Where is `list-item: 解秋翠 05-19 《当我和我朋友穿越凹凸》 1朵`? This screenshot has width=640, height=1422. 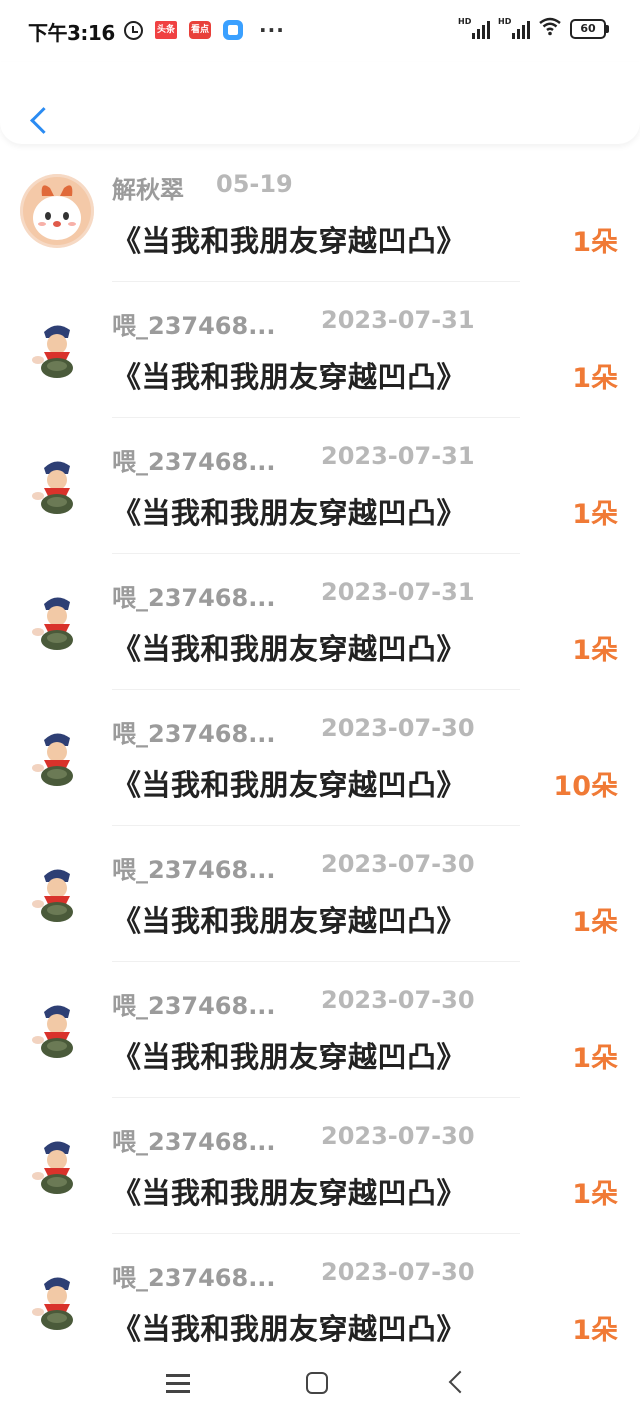 list-item: 解秋翠 05-19 《当我和我朋友穿越凹凸》 1朵 is located at coordinates (320, 214).